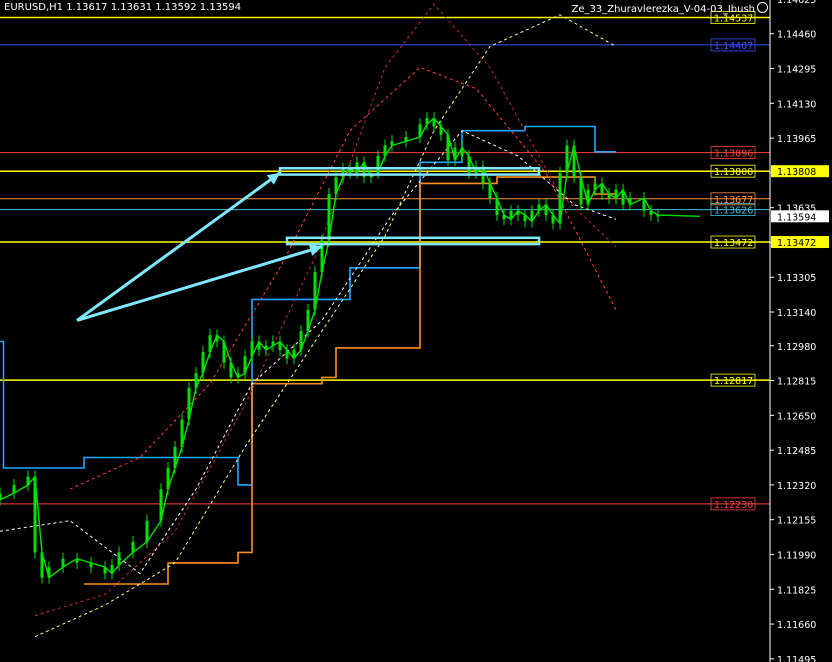  What do you see at coordinates (796, 590) in the screenshot?
I see `ytick-label: 1.11825` at bounding box center [796, 590].